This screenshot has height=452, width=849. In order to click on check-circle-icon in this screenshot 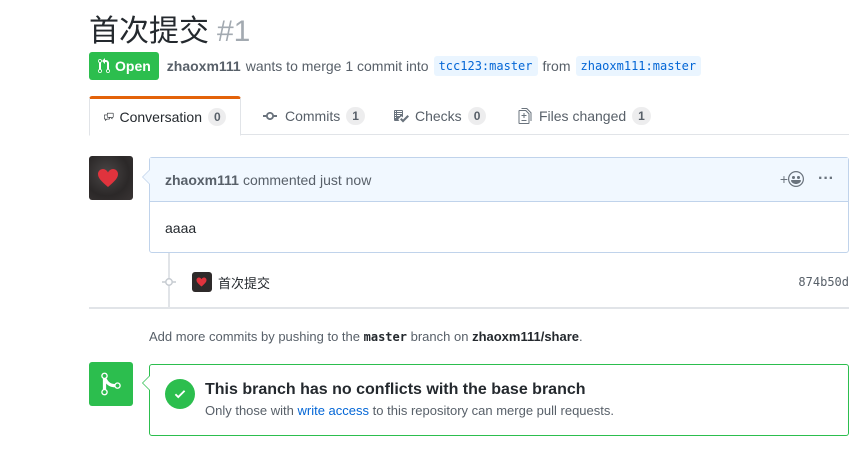, I will do `click(180, 394)`.